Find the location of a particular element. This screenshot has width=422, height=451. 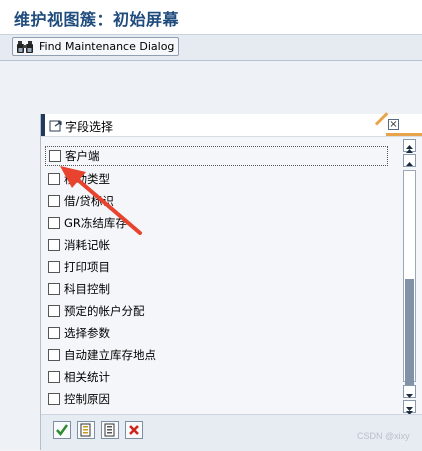

list-item: 打印项目 is located at coordinates (217, 267).